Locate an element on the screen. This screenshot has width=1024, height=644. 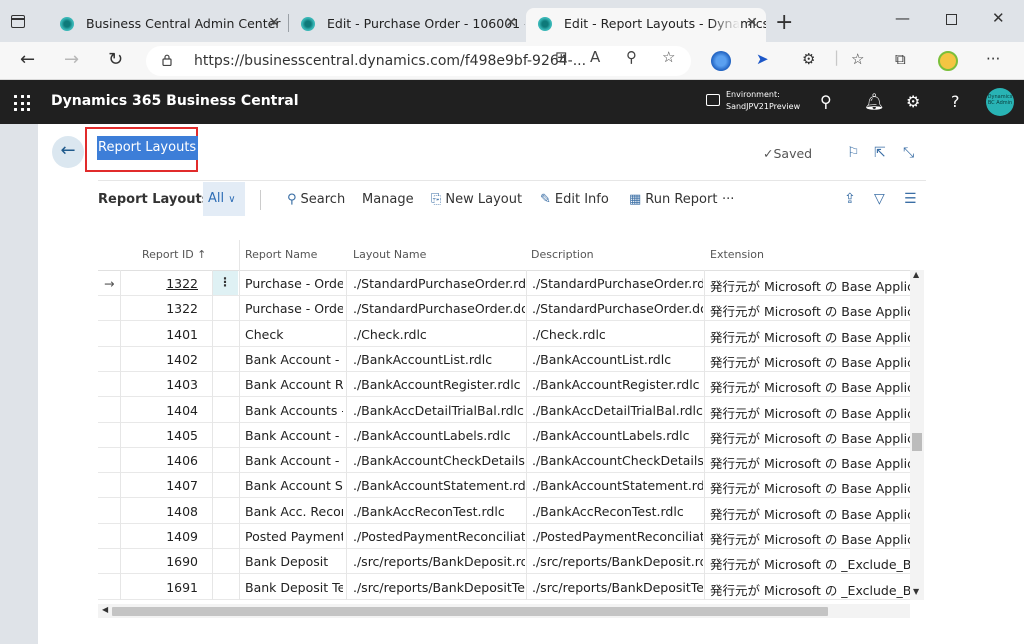
scroll-down-icon: ▼ is located at coordinates (916, 591).